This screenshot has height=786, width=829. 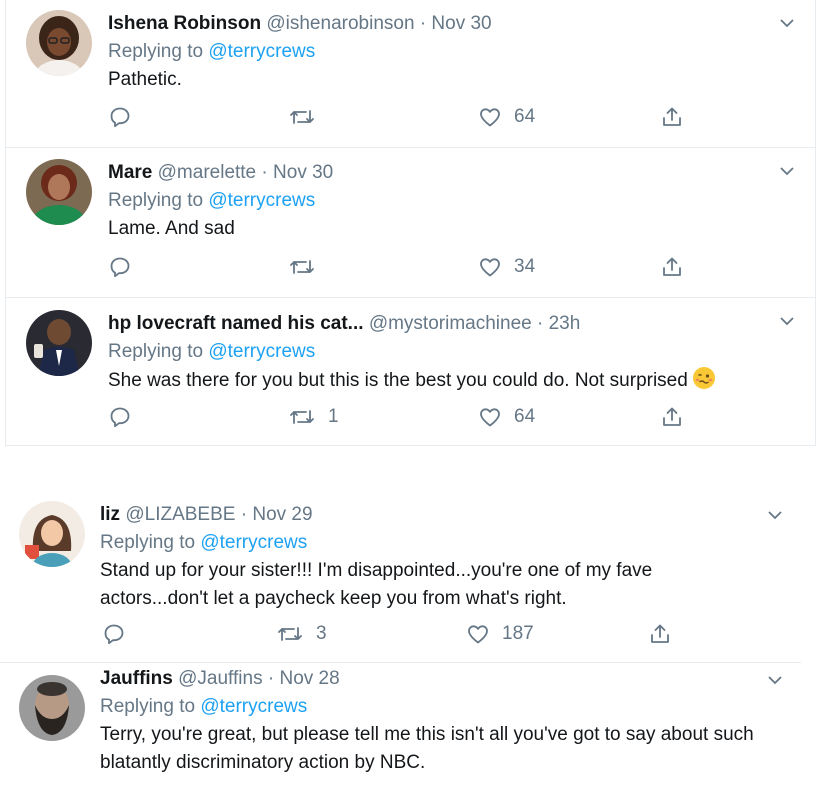 I want to click on display-name: Ishena Robinson, so click(x=184, y=23).